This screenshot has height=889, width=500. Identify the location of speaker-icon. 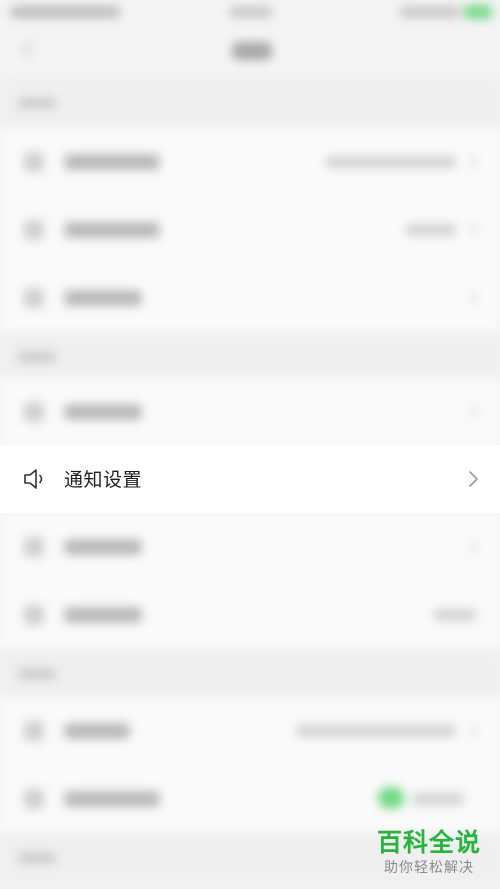
(35, 479).